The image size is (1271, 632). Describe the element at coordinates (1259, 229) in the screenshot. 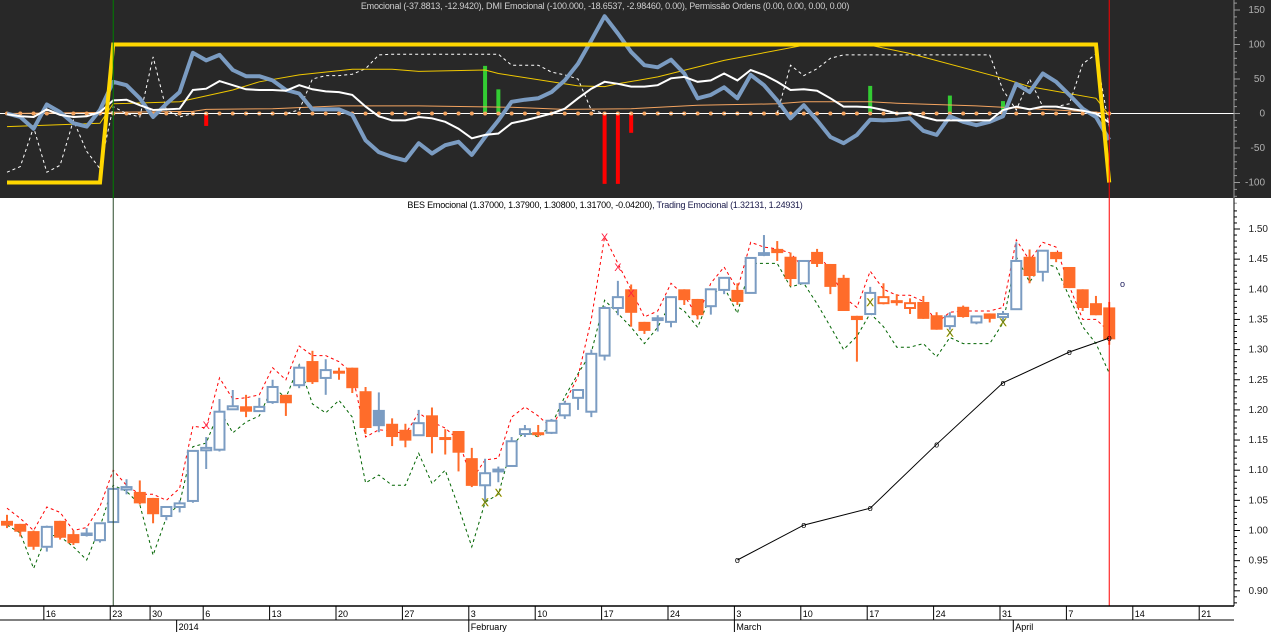

I see `price-axis-label: 1.50` at that location.